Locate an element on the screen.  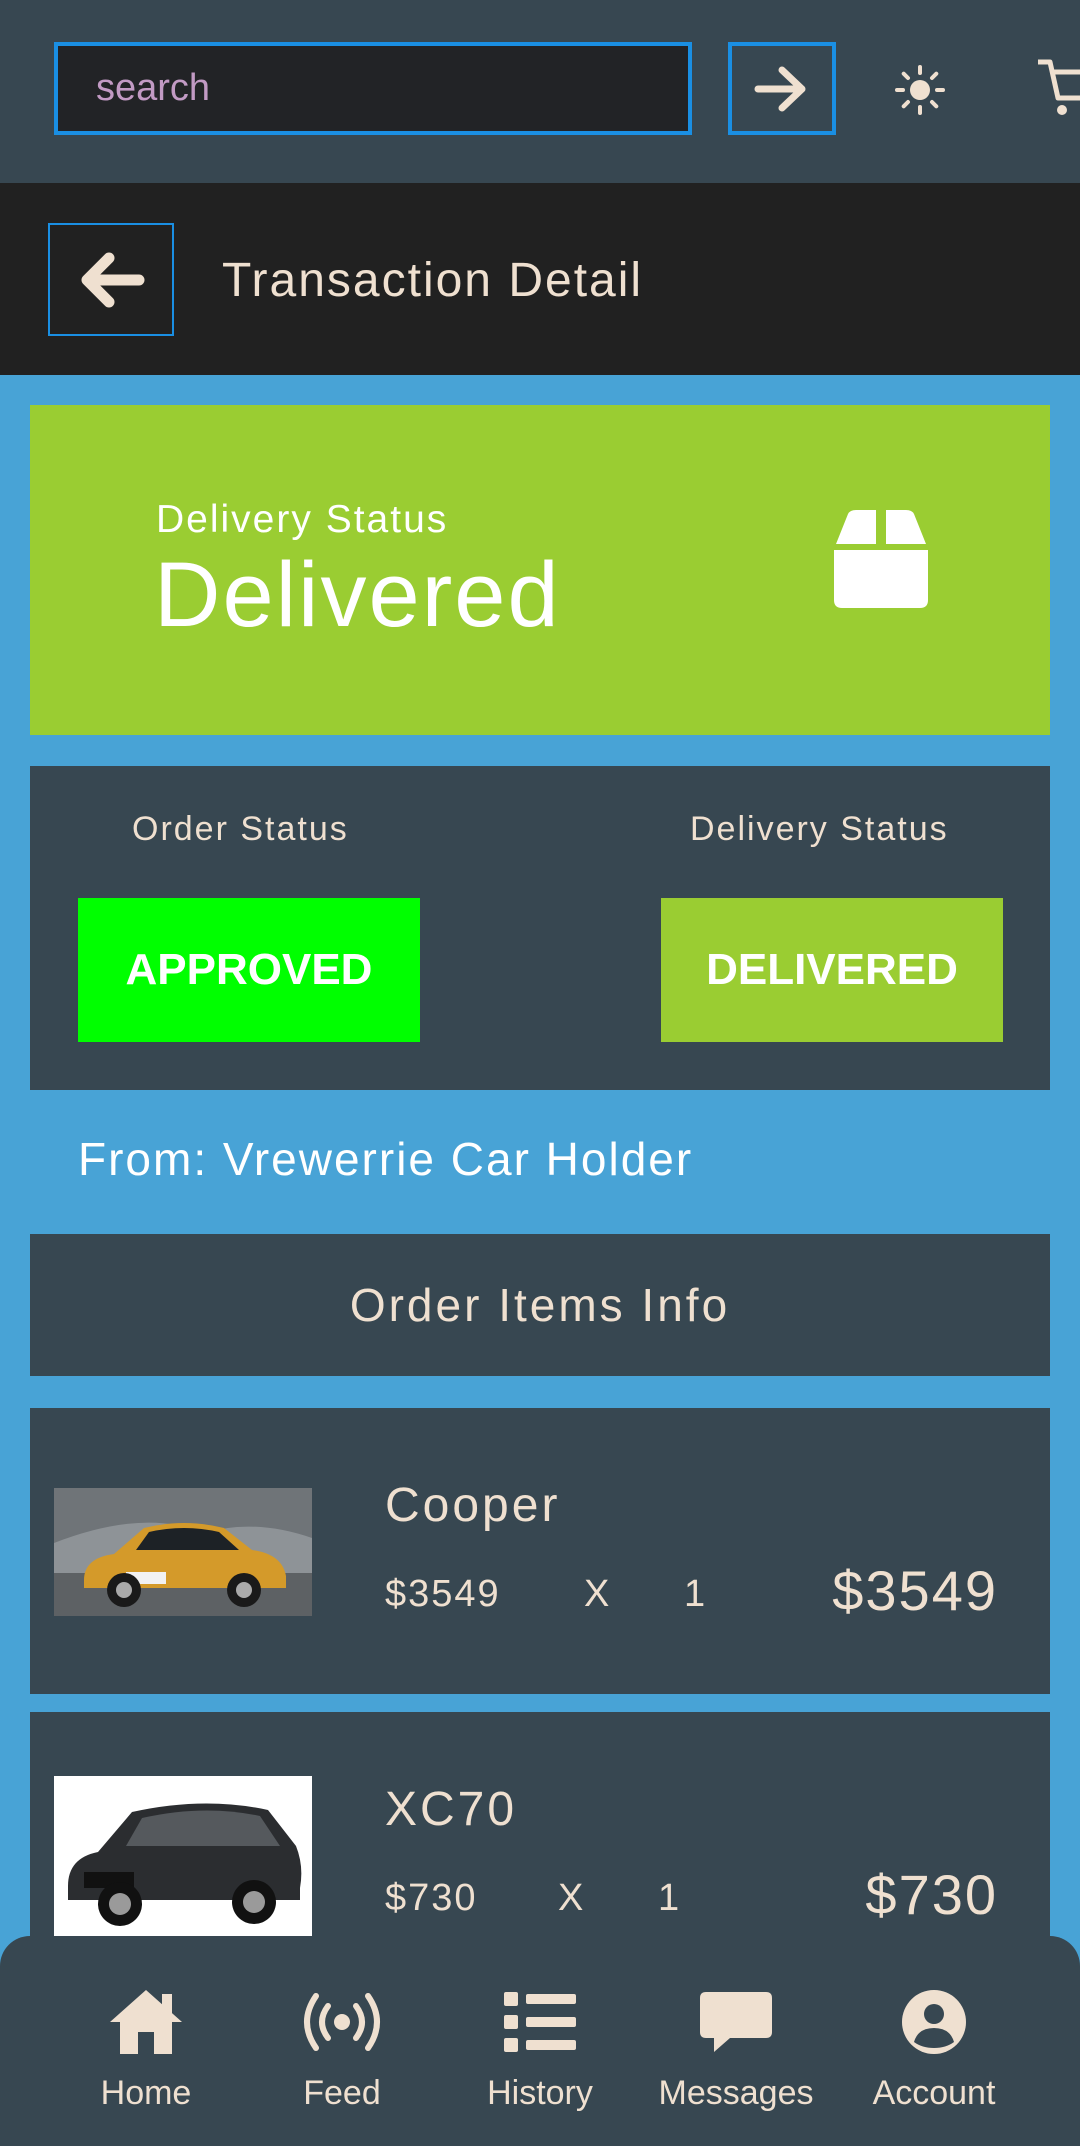
seller-from-text: From: Vrewerrie Car Holder is located at coordinates (386, 1159).